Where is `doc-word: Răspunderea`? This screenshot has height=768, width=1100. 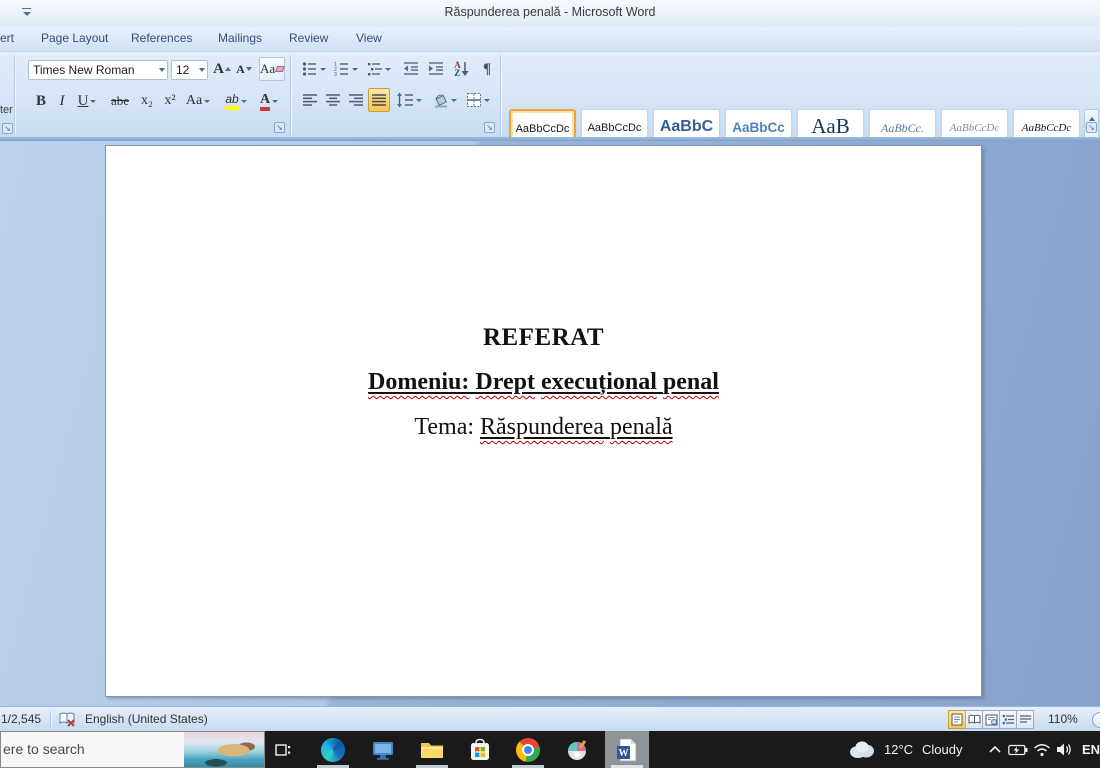
doc-word: Răspunderea is located at coordinates (542, 427).